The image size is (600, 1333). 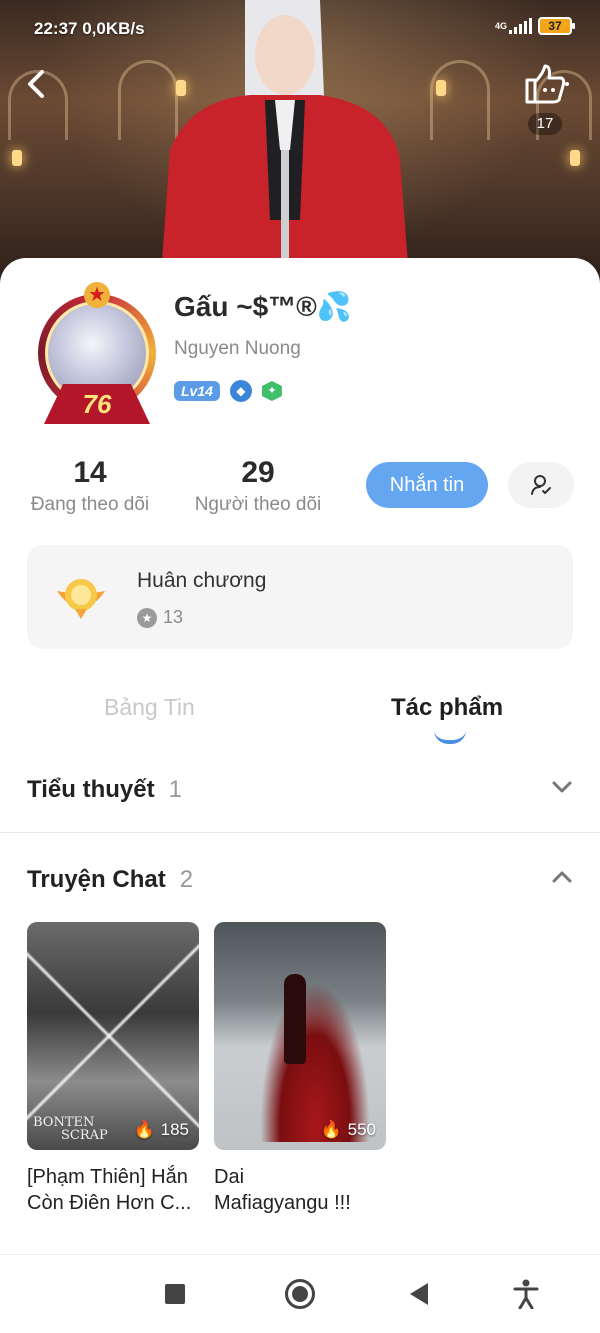 I want to click on tab-works: Tác phẩm, so click(x=447, y=708).